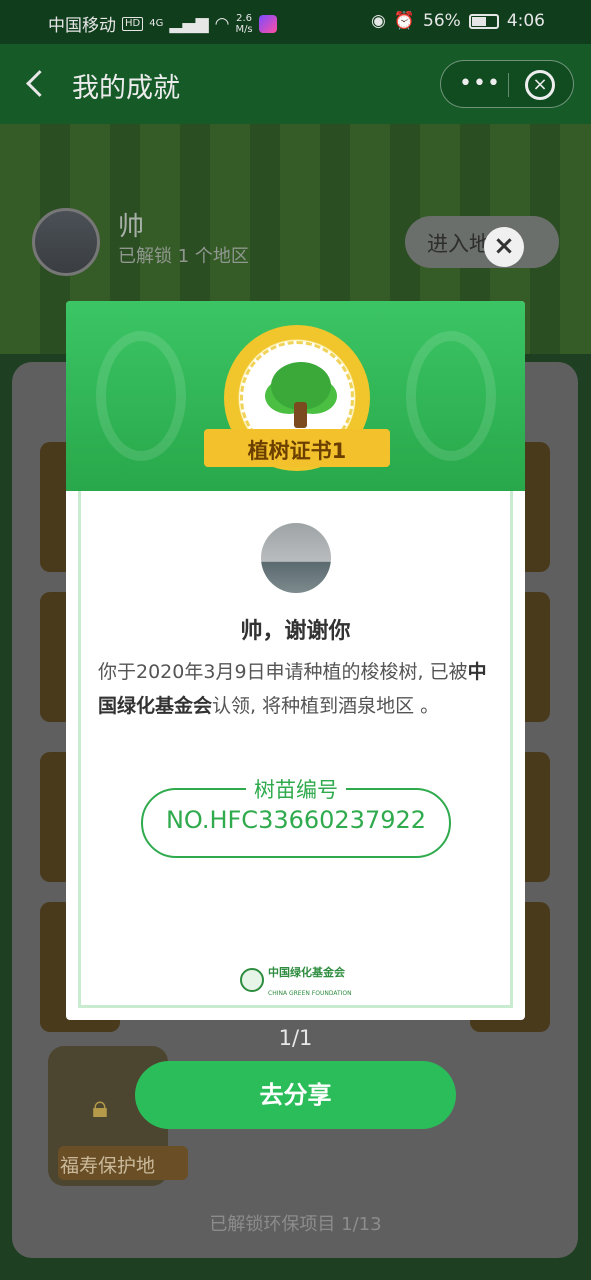 The image size is (591, 1280). I want to click on wifi-icon: ◠, so click(222, 23).